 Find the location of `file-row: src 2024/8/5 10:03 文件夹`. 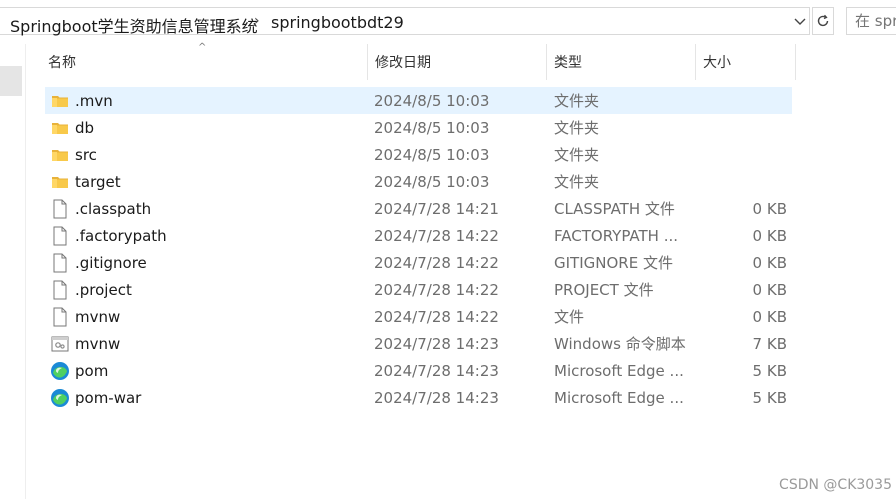

file-row: src 2024/8/5 10:03 文件夹 is located at coordinates (418, 154).